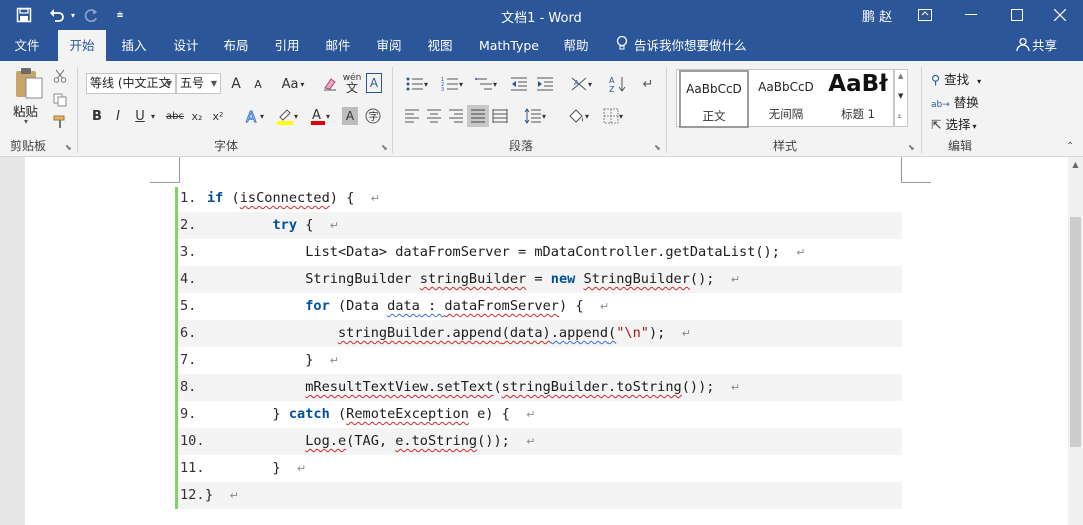  Describe the element at coordinates (1060, 15) in the screenshot. I see `close-icon` at that location.